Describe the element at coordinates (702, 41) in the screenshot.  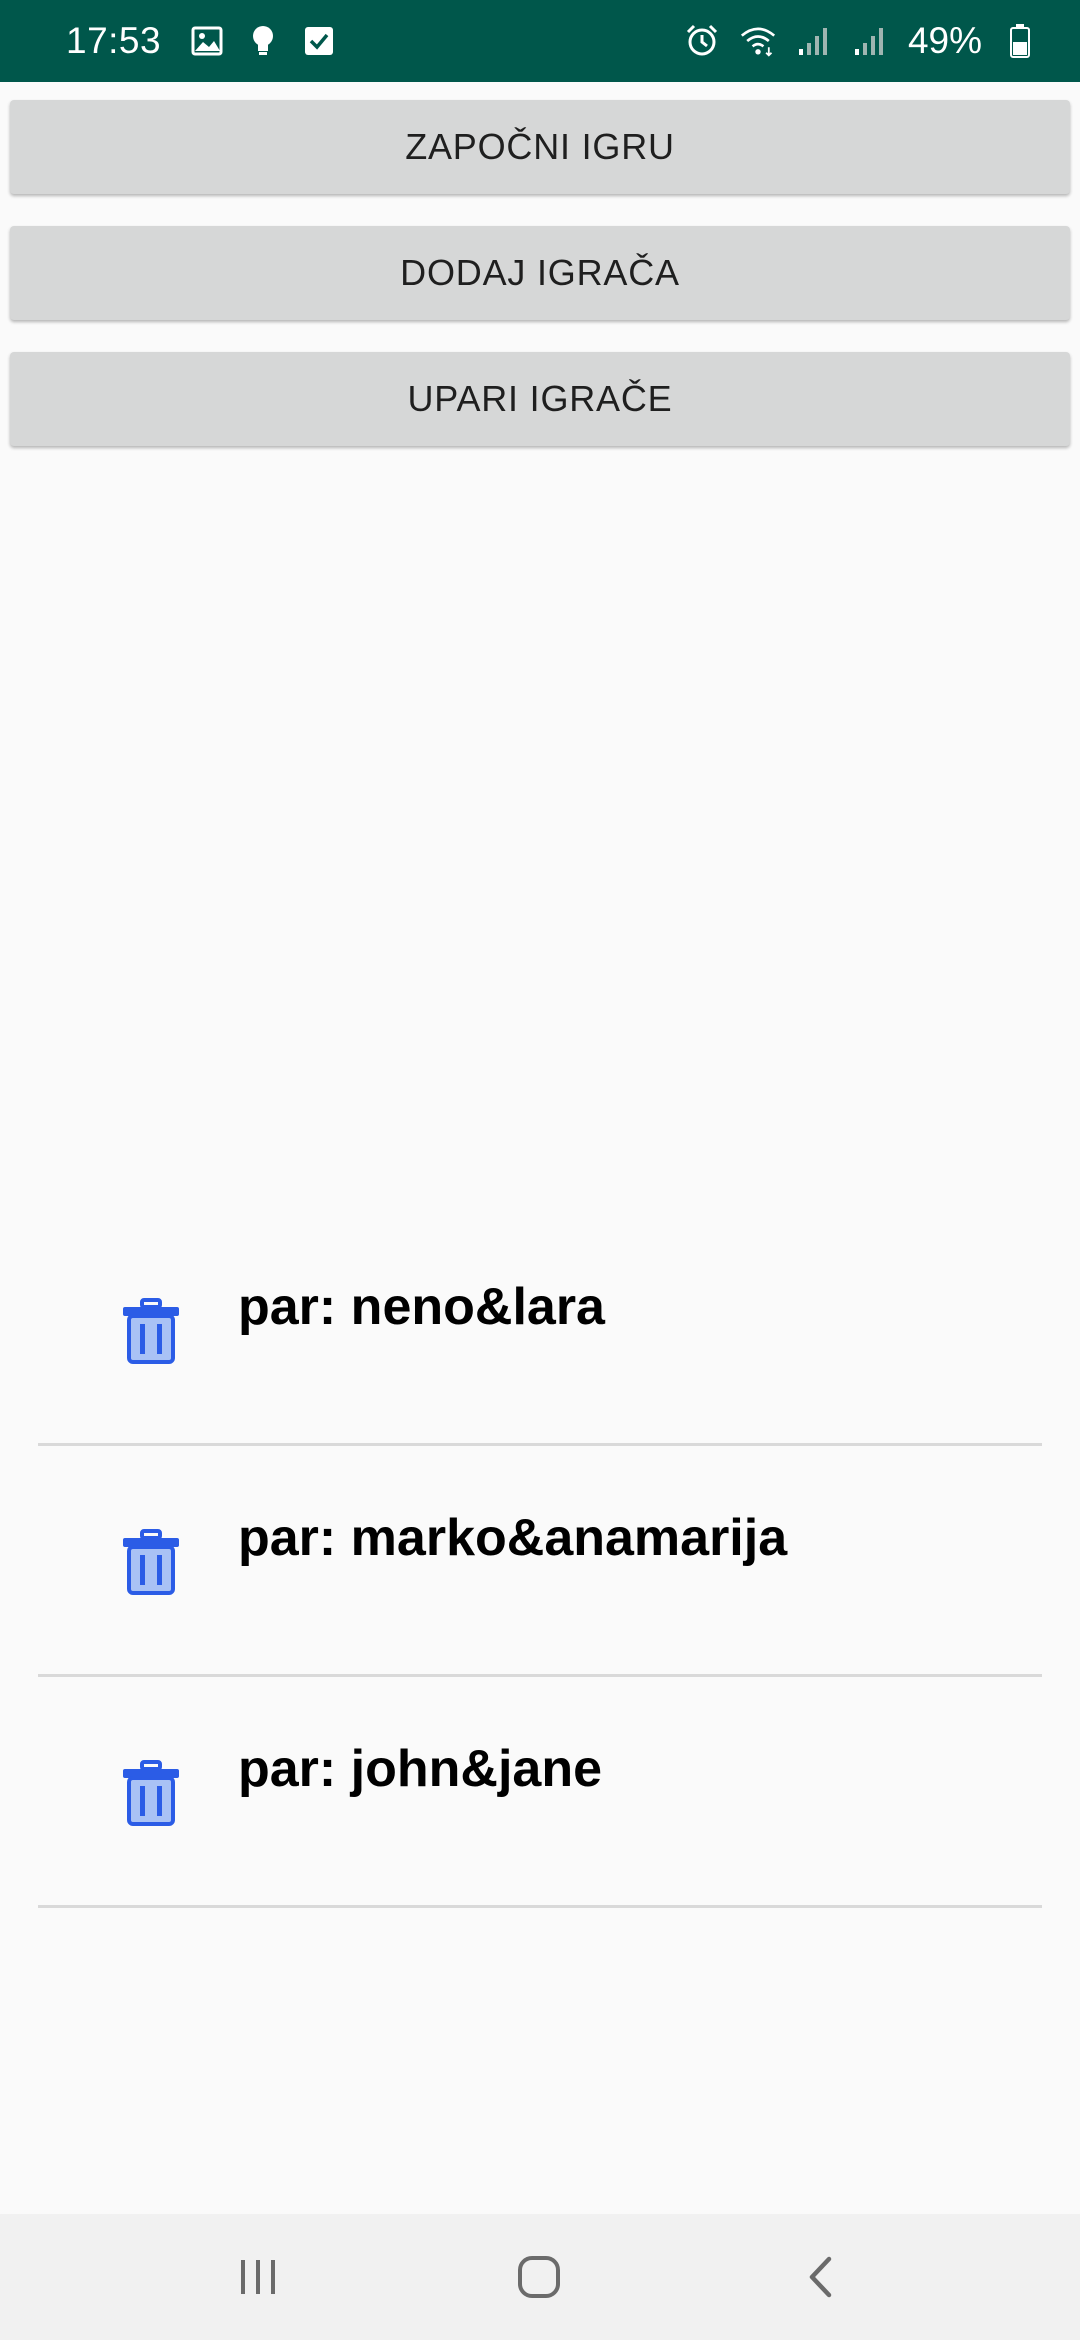
I see `alarm-icon` at that location.